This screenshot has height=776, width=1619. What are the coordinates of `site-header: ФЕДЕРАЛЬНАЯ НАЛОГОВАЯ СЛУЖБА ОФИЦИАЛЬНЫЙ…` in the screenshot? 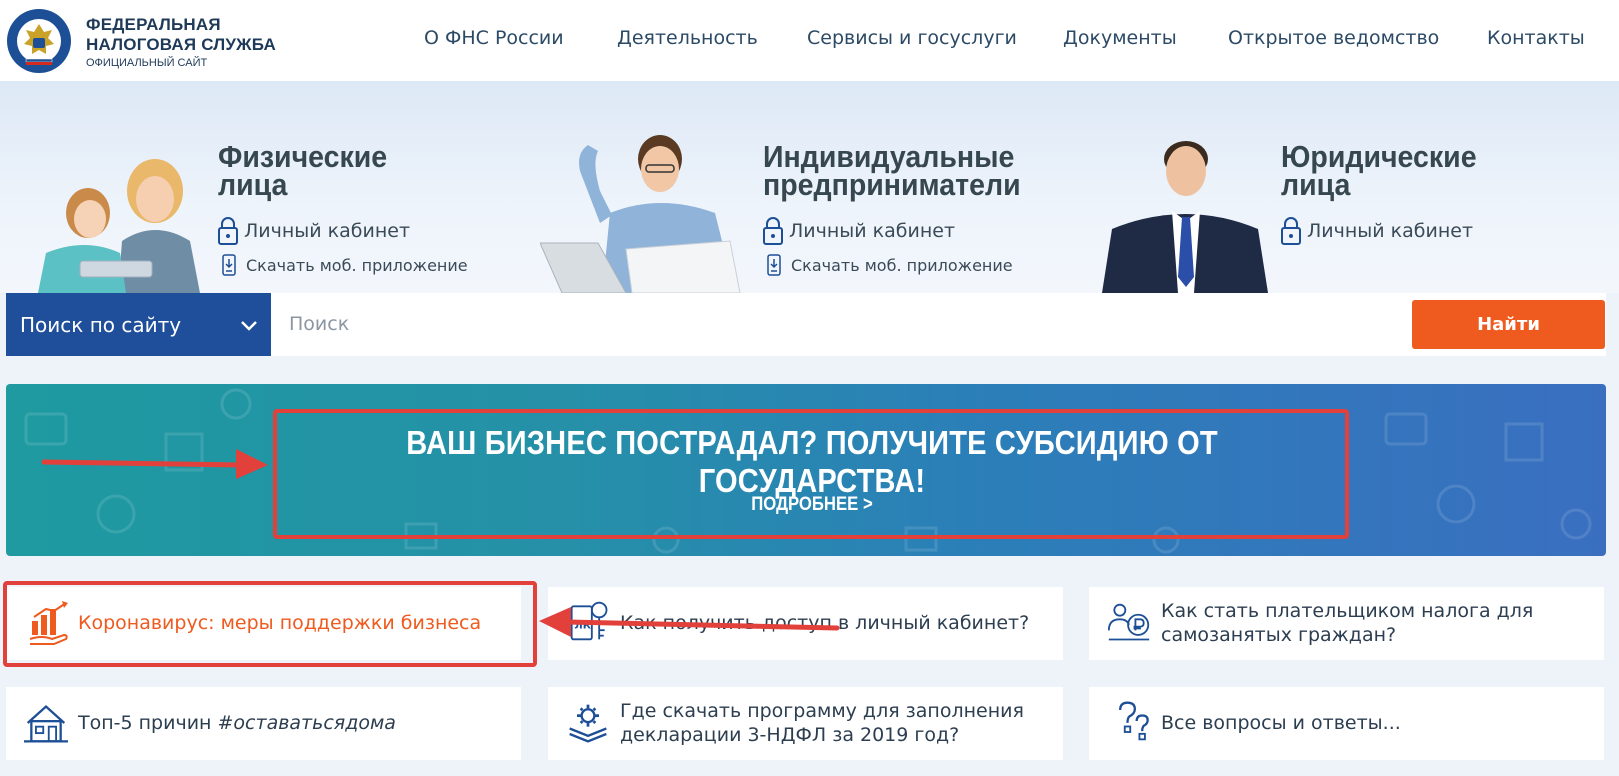 It's located at (809, 40).